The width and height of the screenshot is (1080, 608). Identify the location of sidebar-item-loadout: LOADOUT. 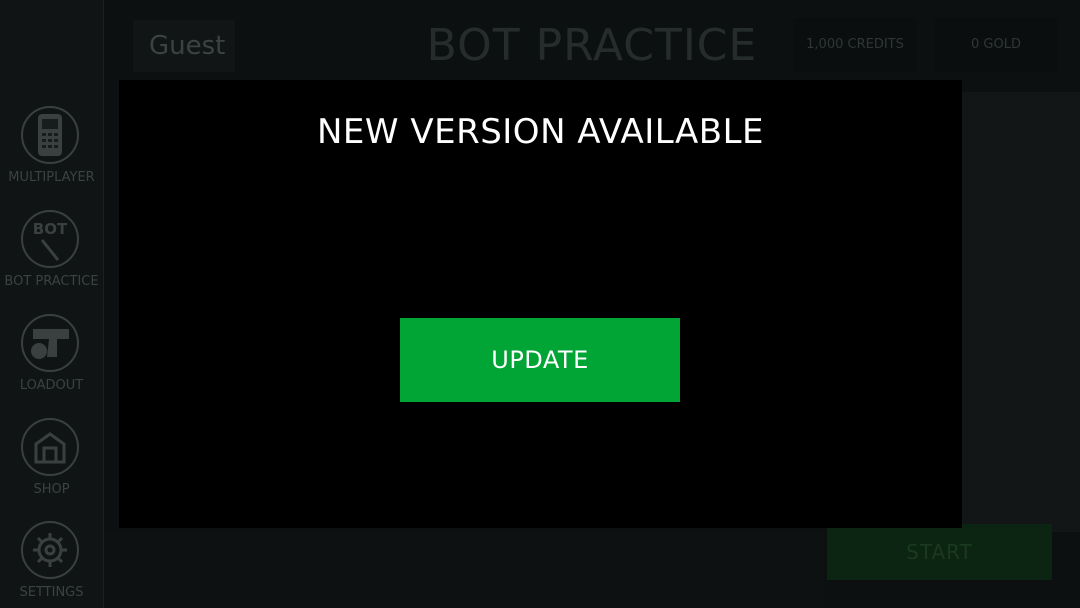
(51, 364).